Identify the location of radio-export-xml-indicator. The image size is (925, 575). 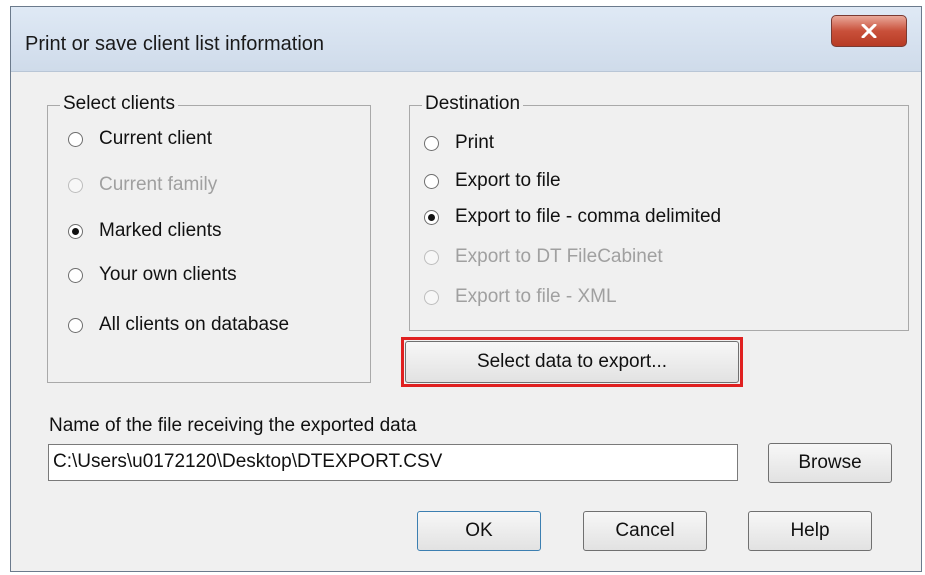
(431, 297).